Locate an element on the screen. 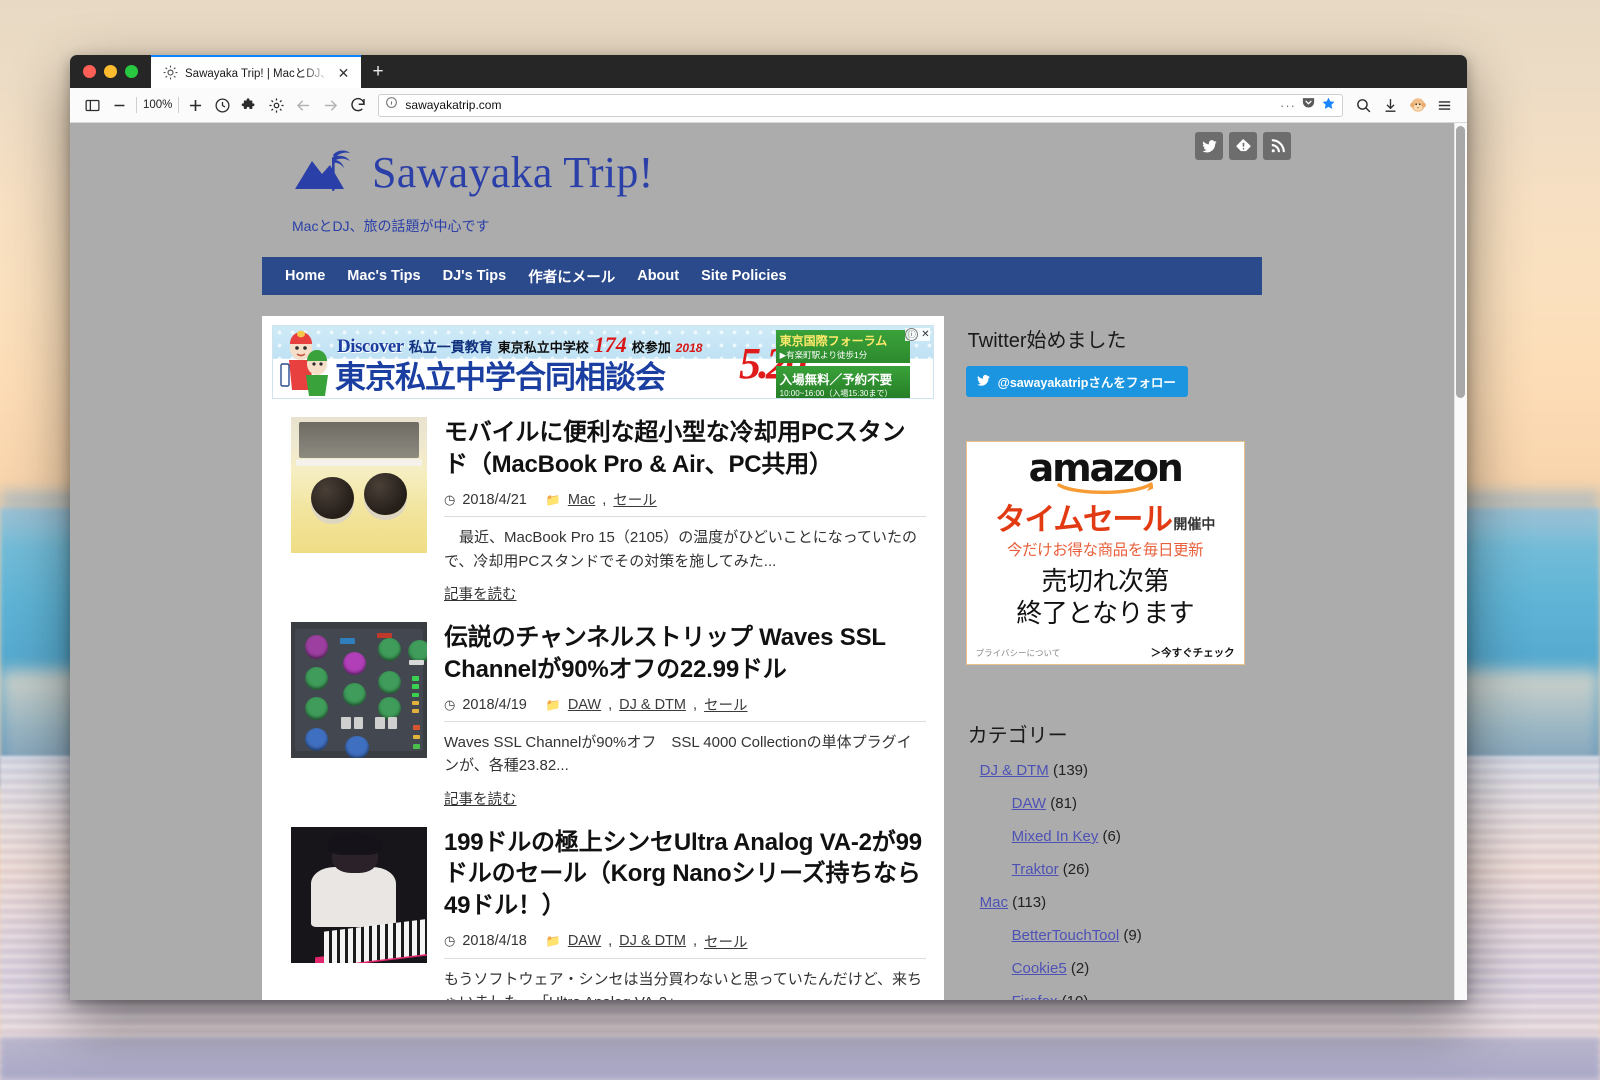 Image resolution: width=1600 pixels, height=1080 pixels. nav-item-site-policies: Site Policies is located at coordinates (743, 276).